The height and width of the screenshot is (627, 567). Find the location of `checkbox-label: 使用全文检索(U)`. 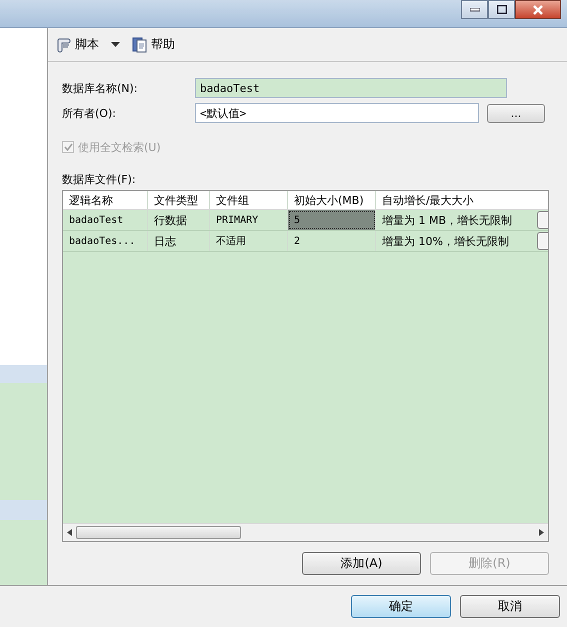

checkbox-label: 使用全文检索(U) is located at coordinates (119, 147).